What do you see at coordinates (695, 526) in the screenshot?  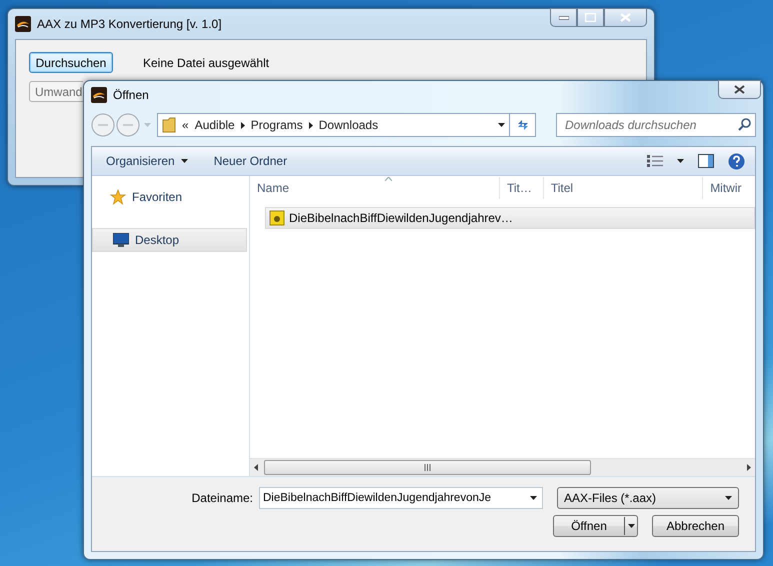 I see `cancel-button: Abbrechen` at bounding box center [695, 526].